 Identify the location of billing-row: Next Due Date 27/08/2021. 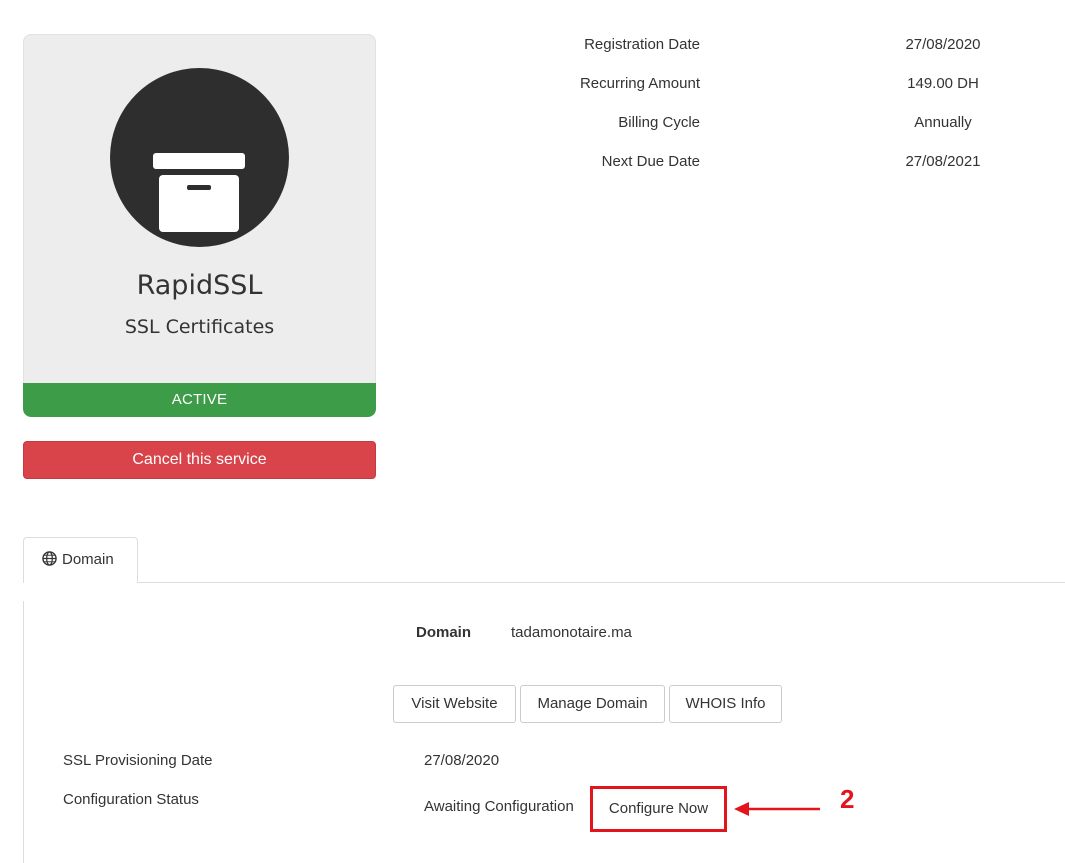
(532, 162).